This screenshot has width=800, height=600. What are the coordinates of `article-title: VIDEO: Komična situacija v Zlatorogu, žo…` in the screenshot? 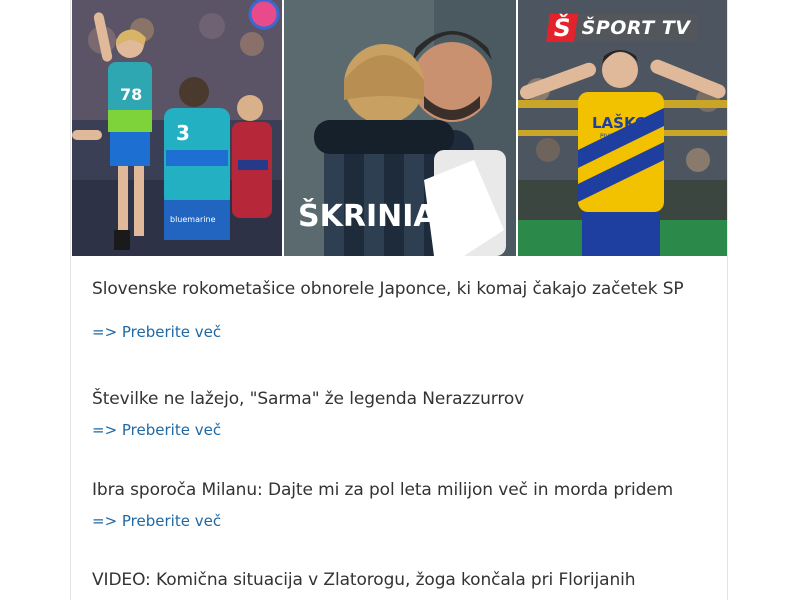 It's located at (402, 580).